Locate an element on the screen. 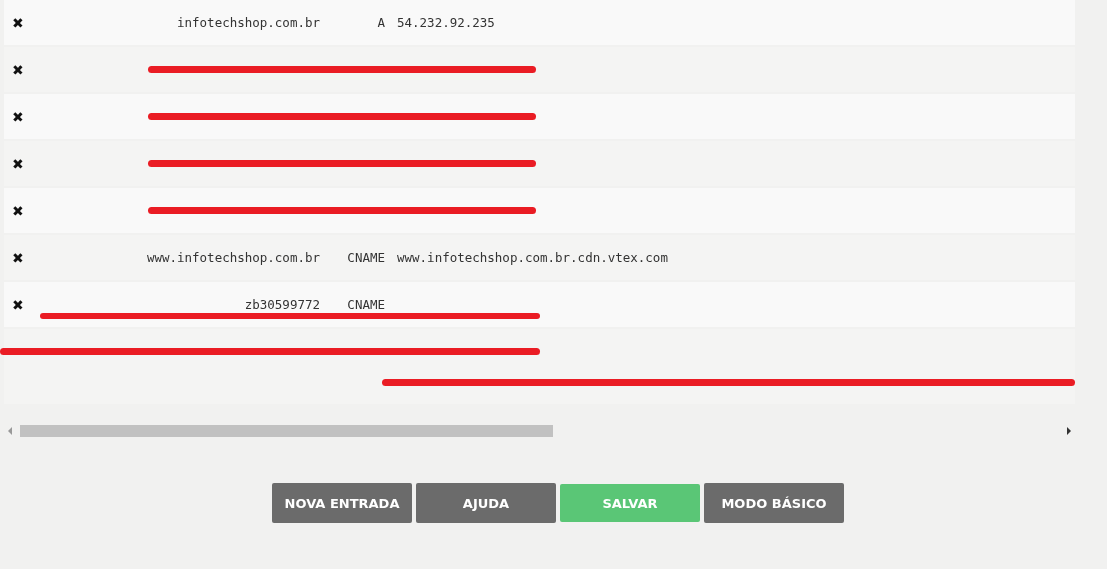 This screenshot has width=1107, height=569. record-value: www.infotechshop.com.br.cdn.vtex.com is located at coordinates (532, 257).